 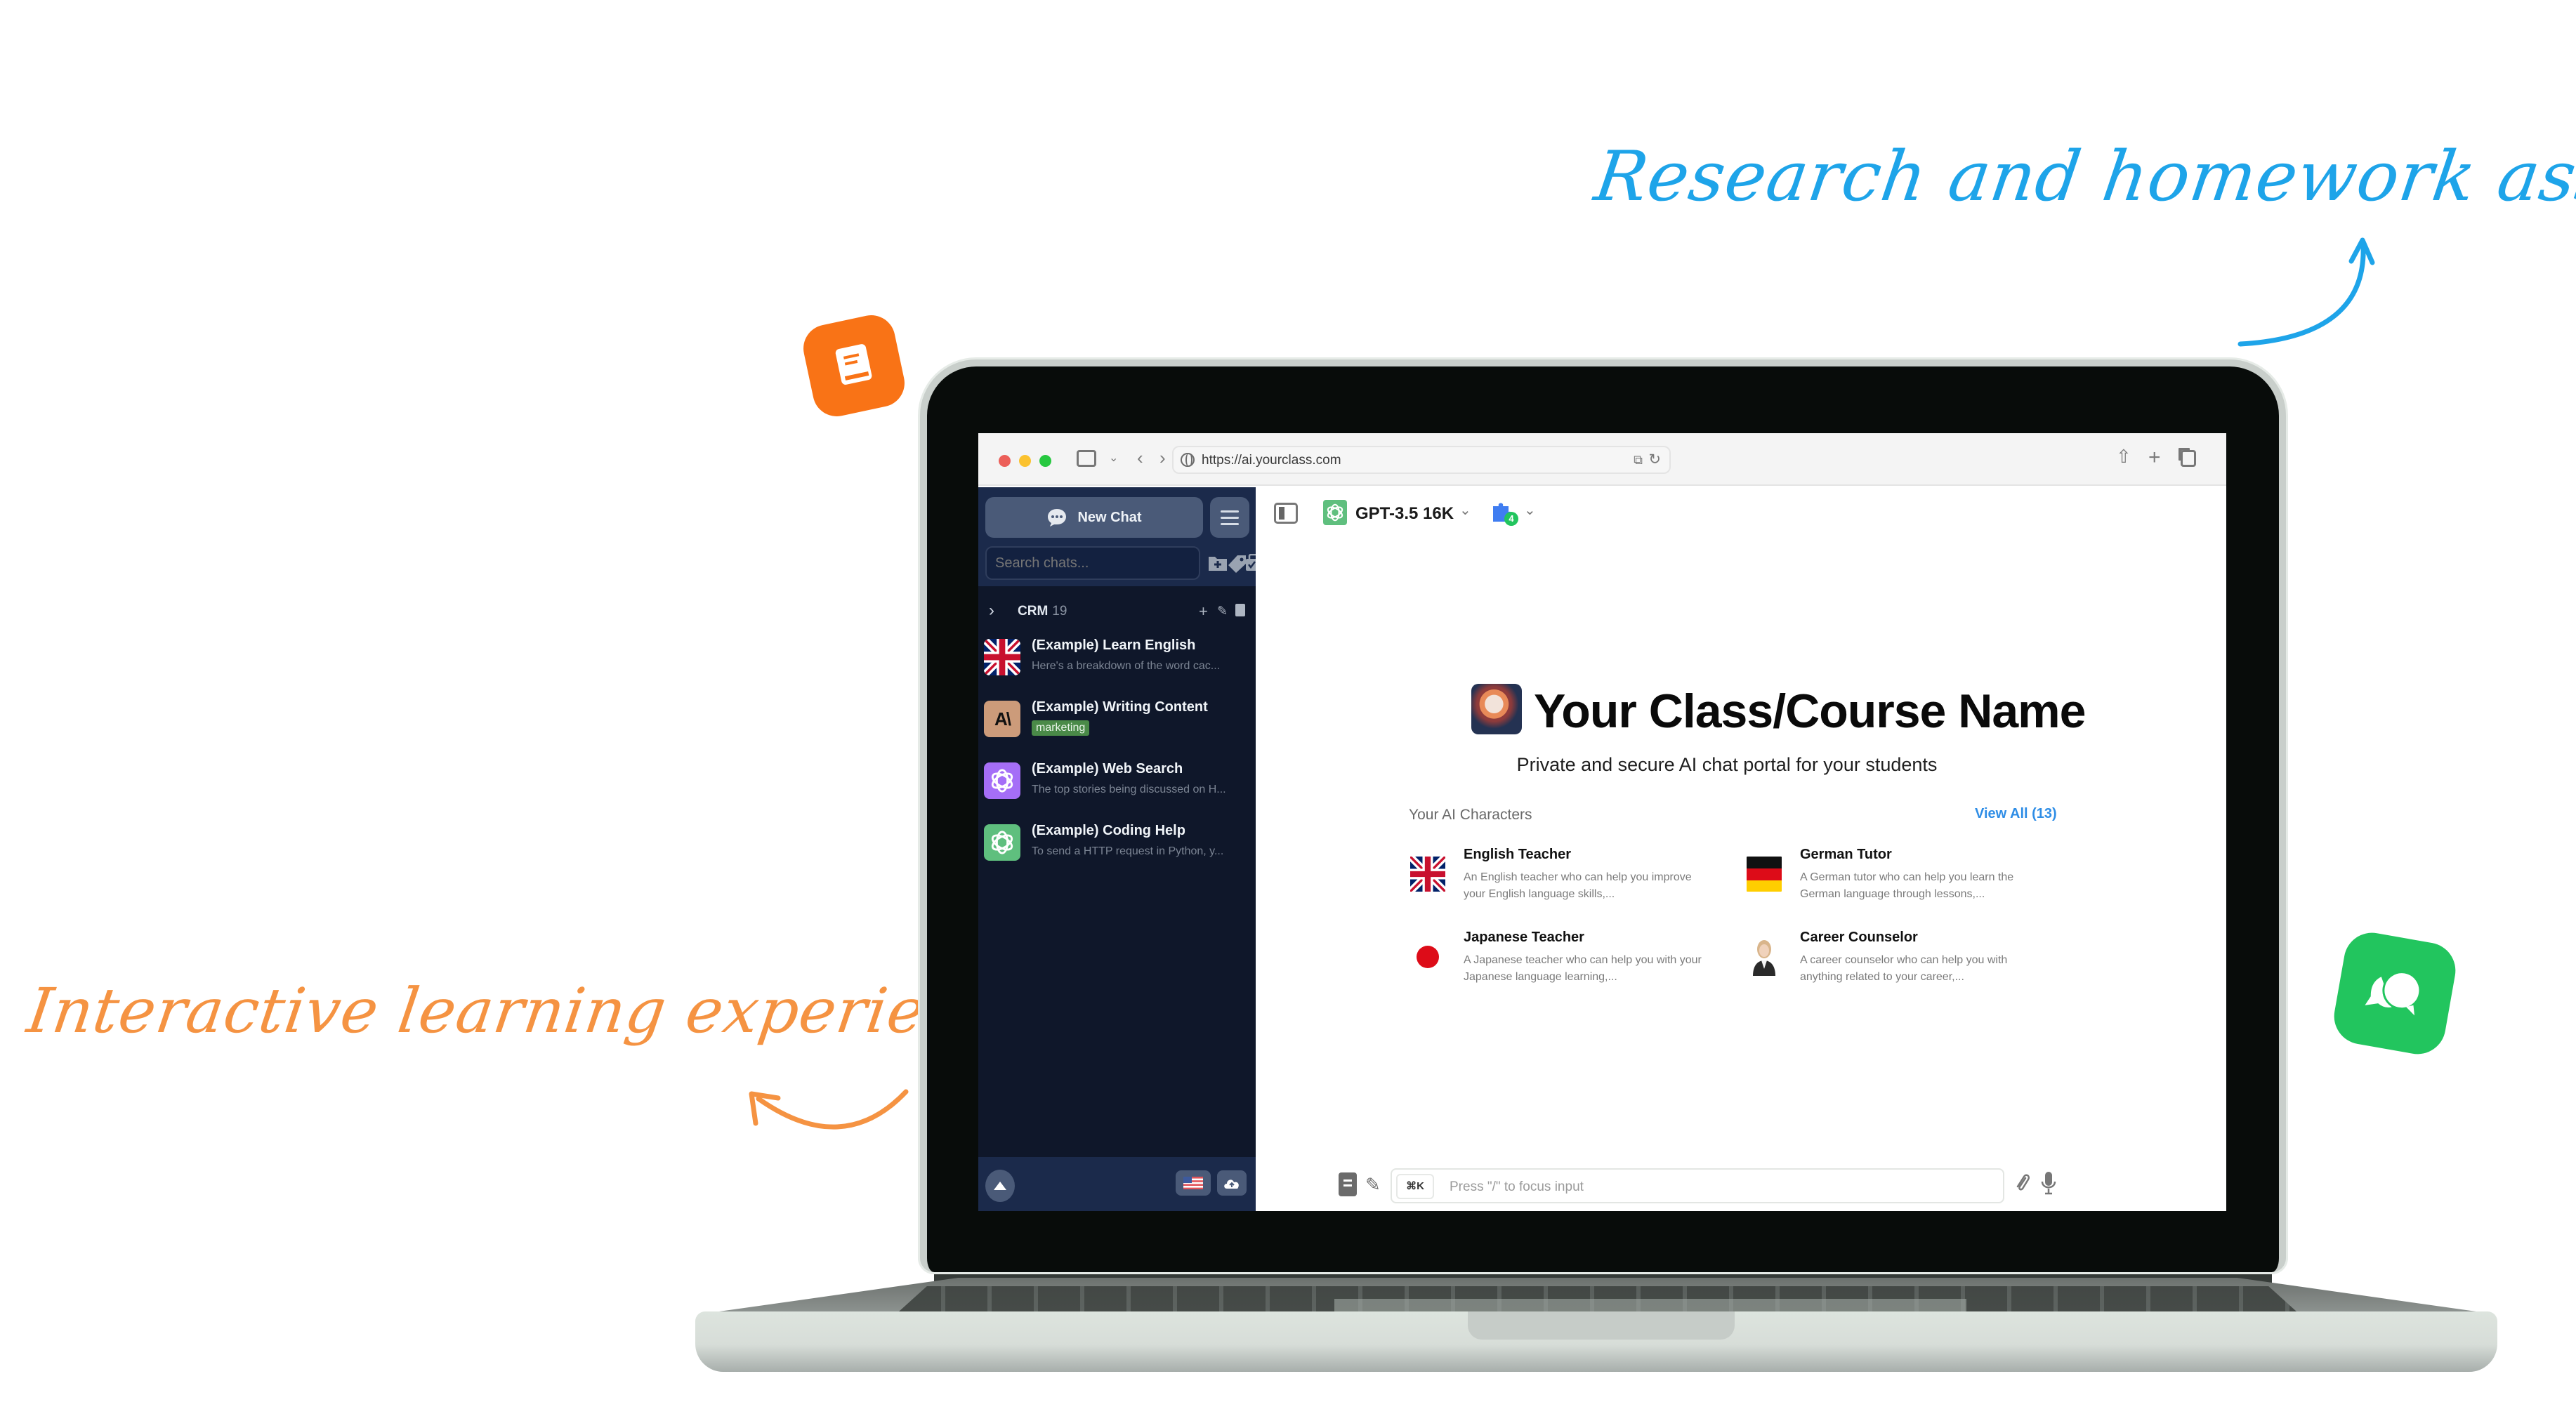 I want to click on globe-icon, so click(x=1188, y=460).